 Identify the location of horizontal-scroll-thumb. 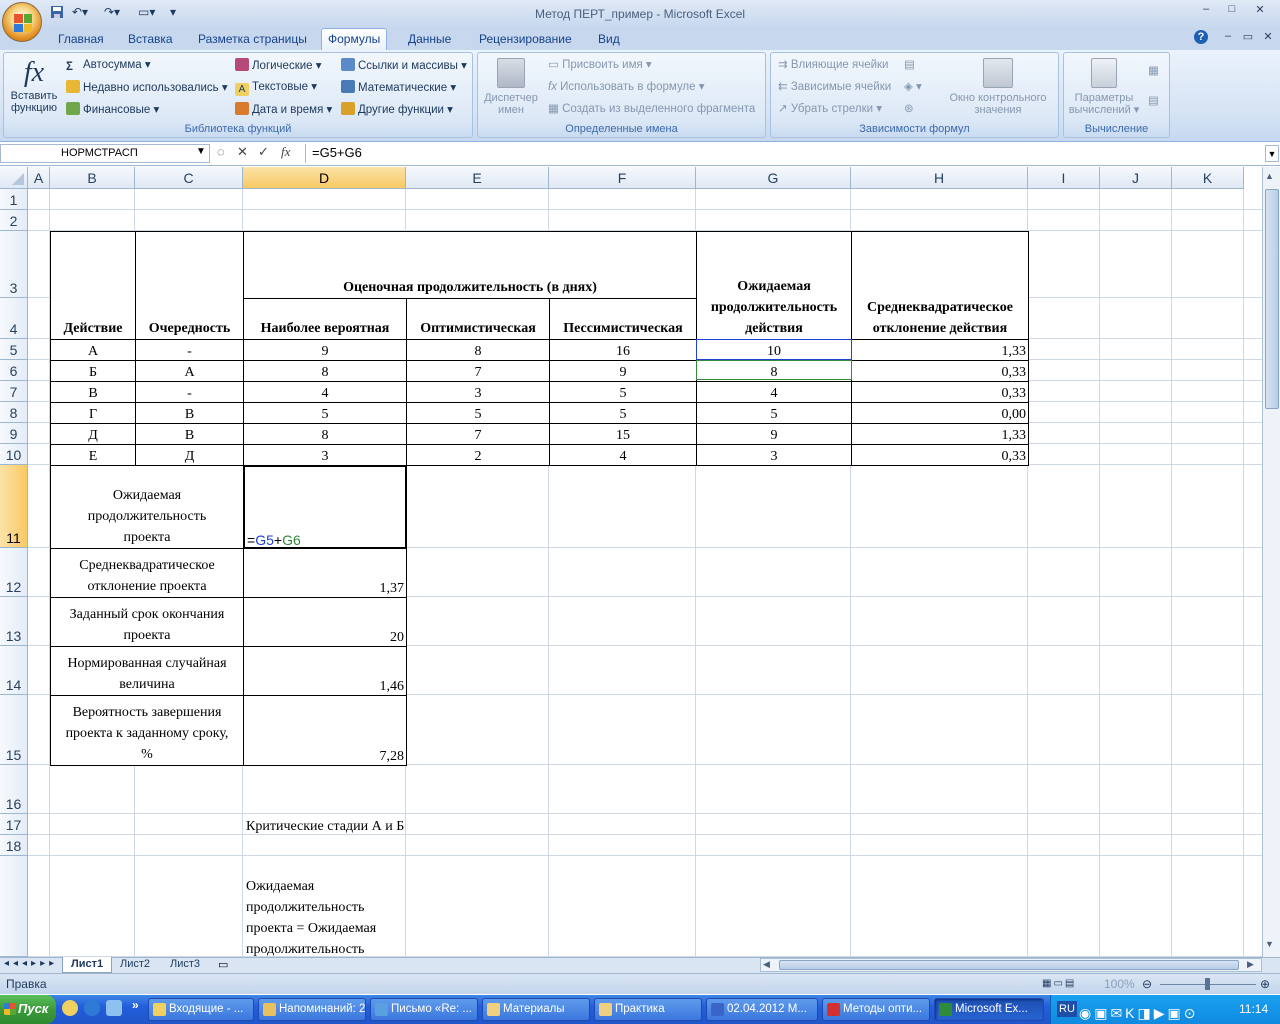
(1009, 965).